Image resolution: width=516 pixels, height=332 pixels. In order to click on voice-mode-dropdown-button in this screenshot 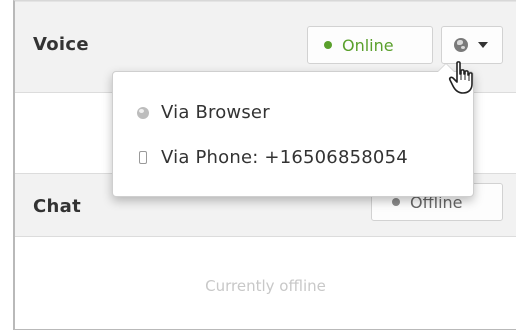, I will do `click(472, 45)`.